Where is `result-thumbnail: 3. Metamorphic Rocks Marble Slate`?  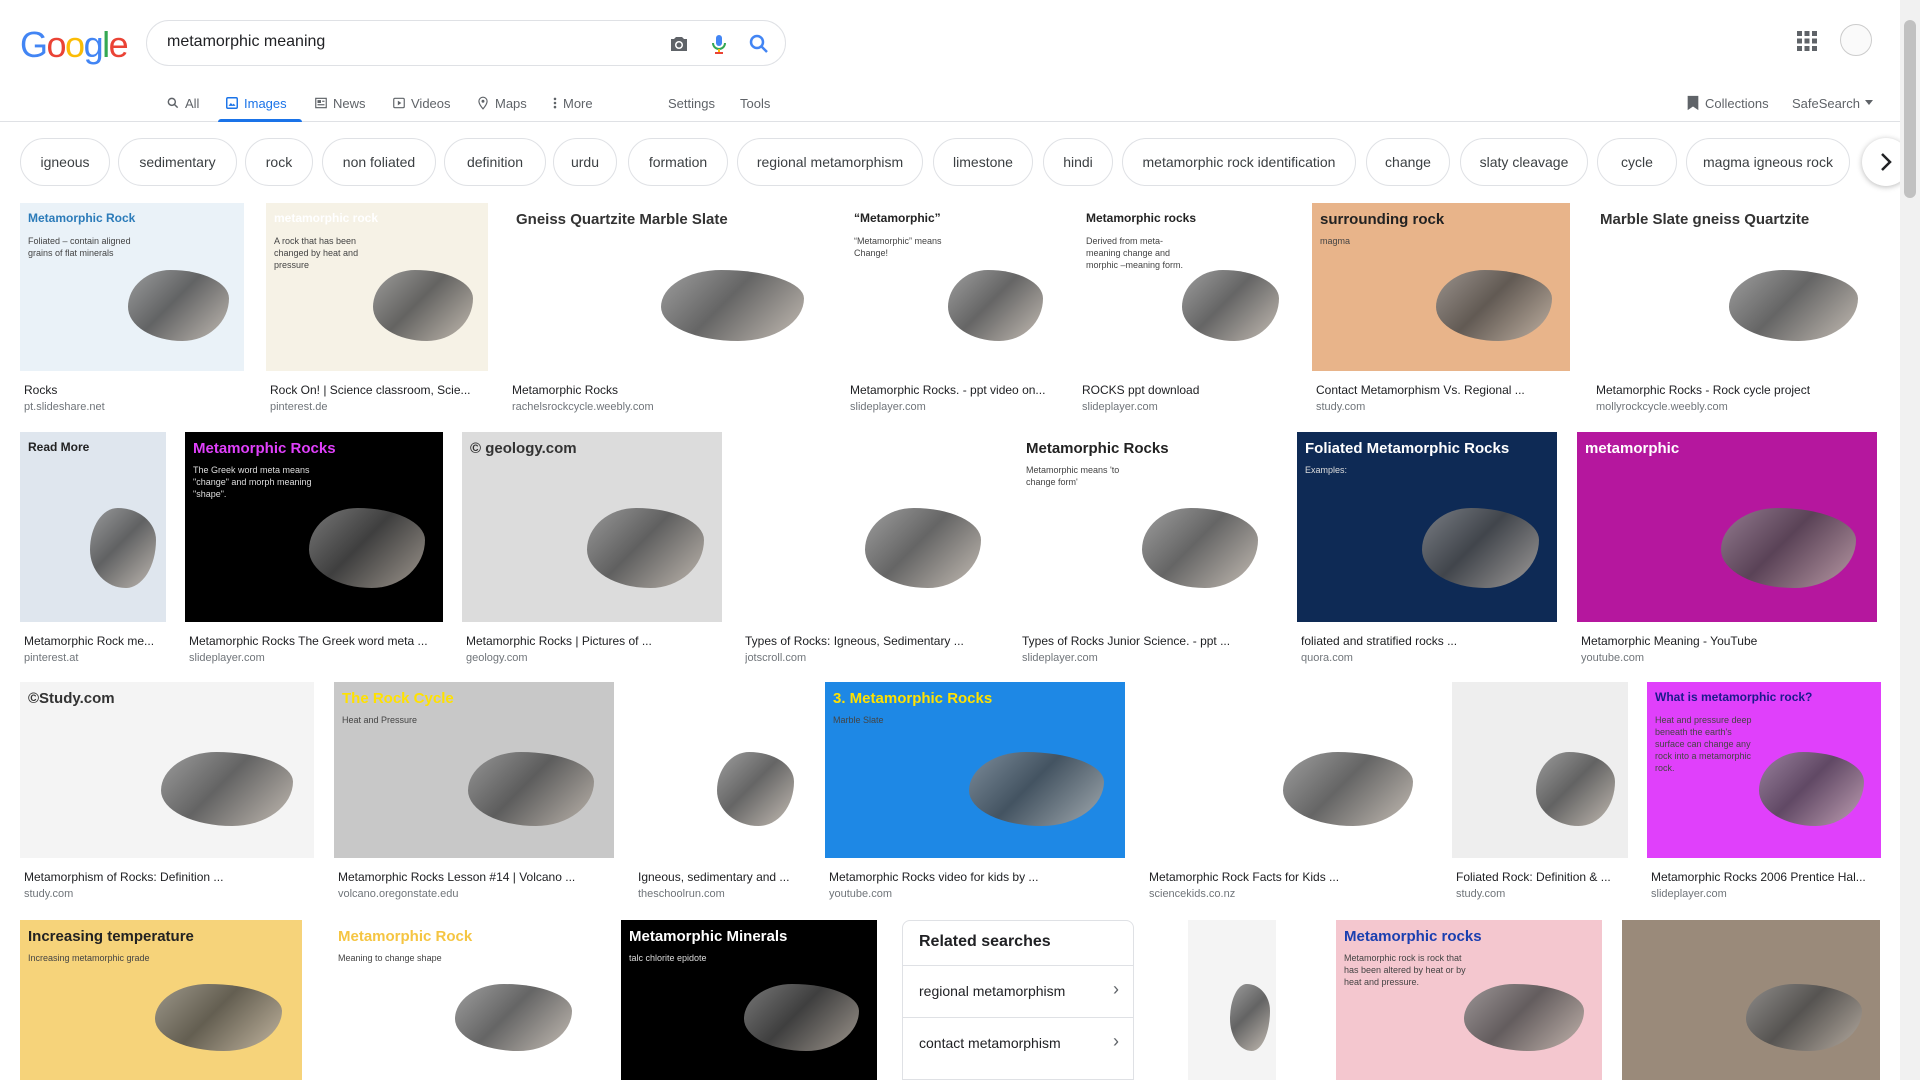
result-thumbnail: 3. Metamorphic Rocks Marble Slate is located at coordinates (975, 770).